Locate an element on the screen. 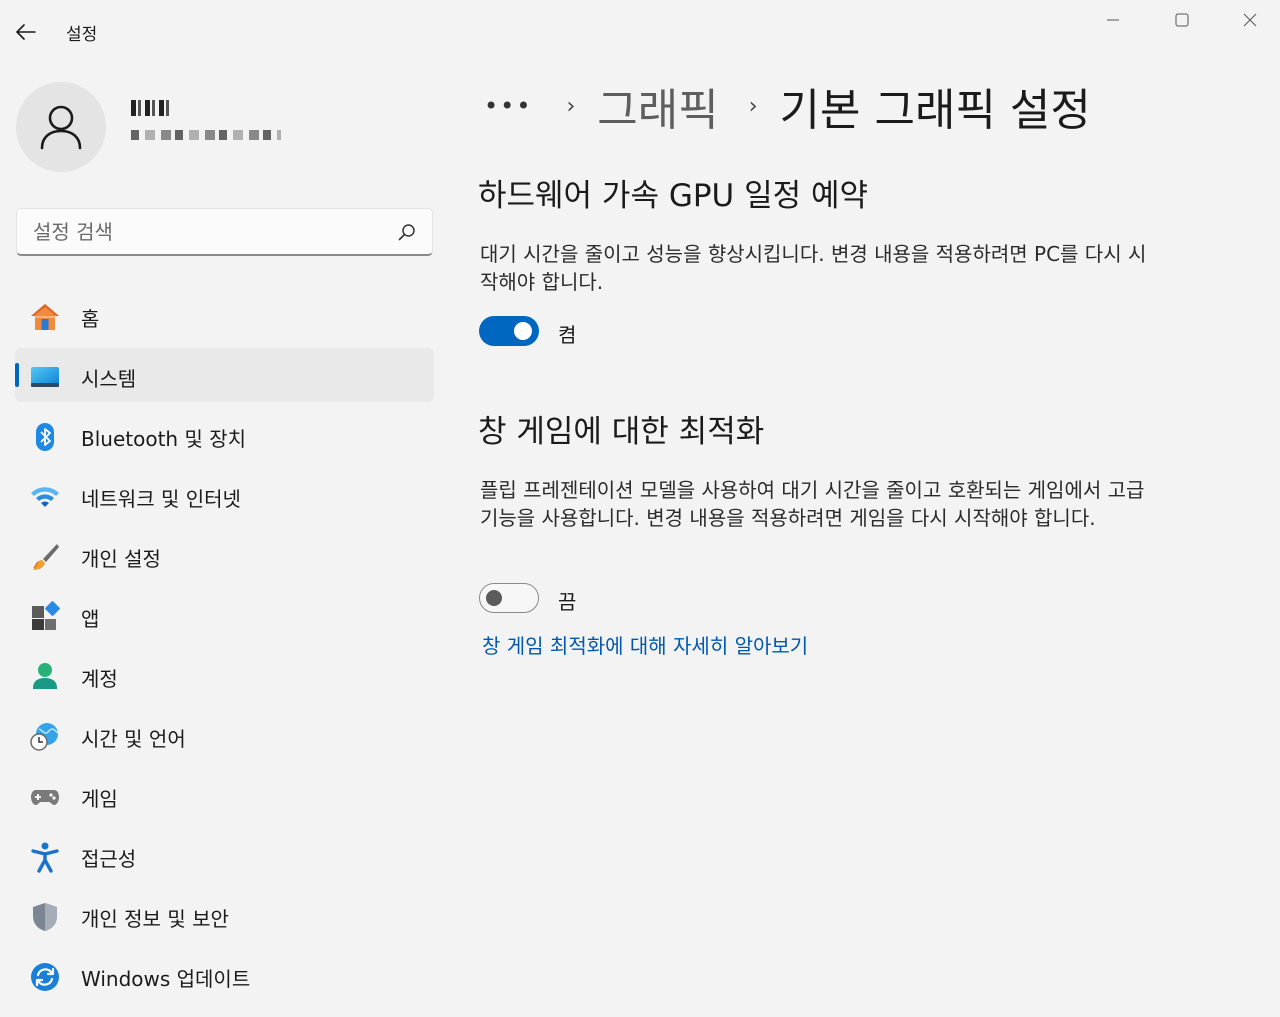  avatar is located at coordinates (61, 127).